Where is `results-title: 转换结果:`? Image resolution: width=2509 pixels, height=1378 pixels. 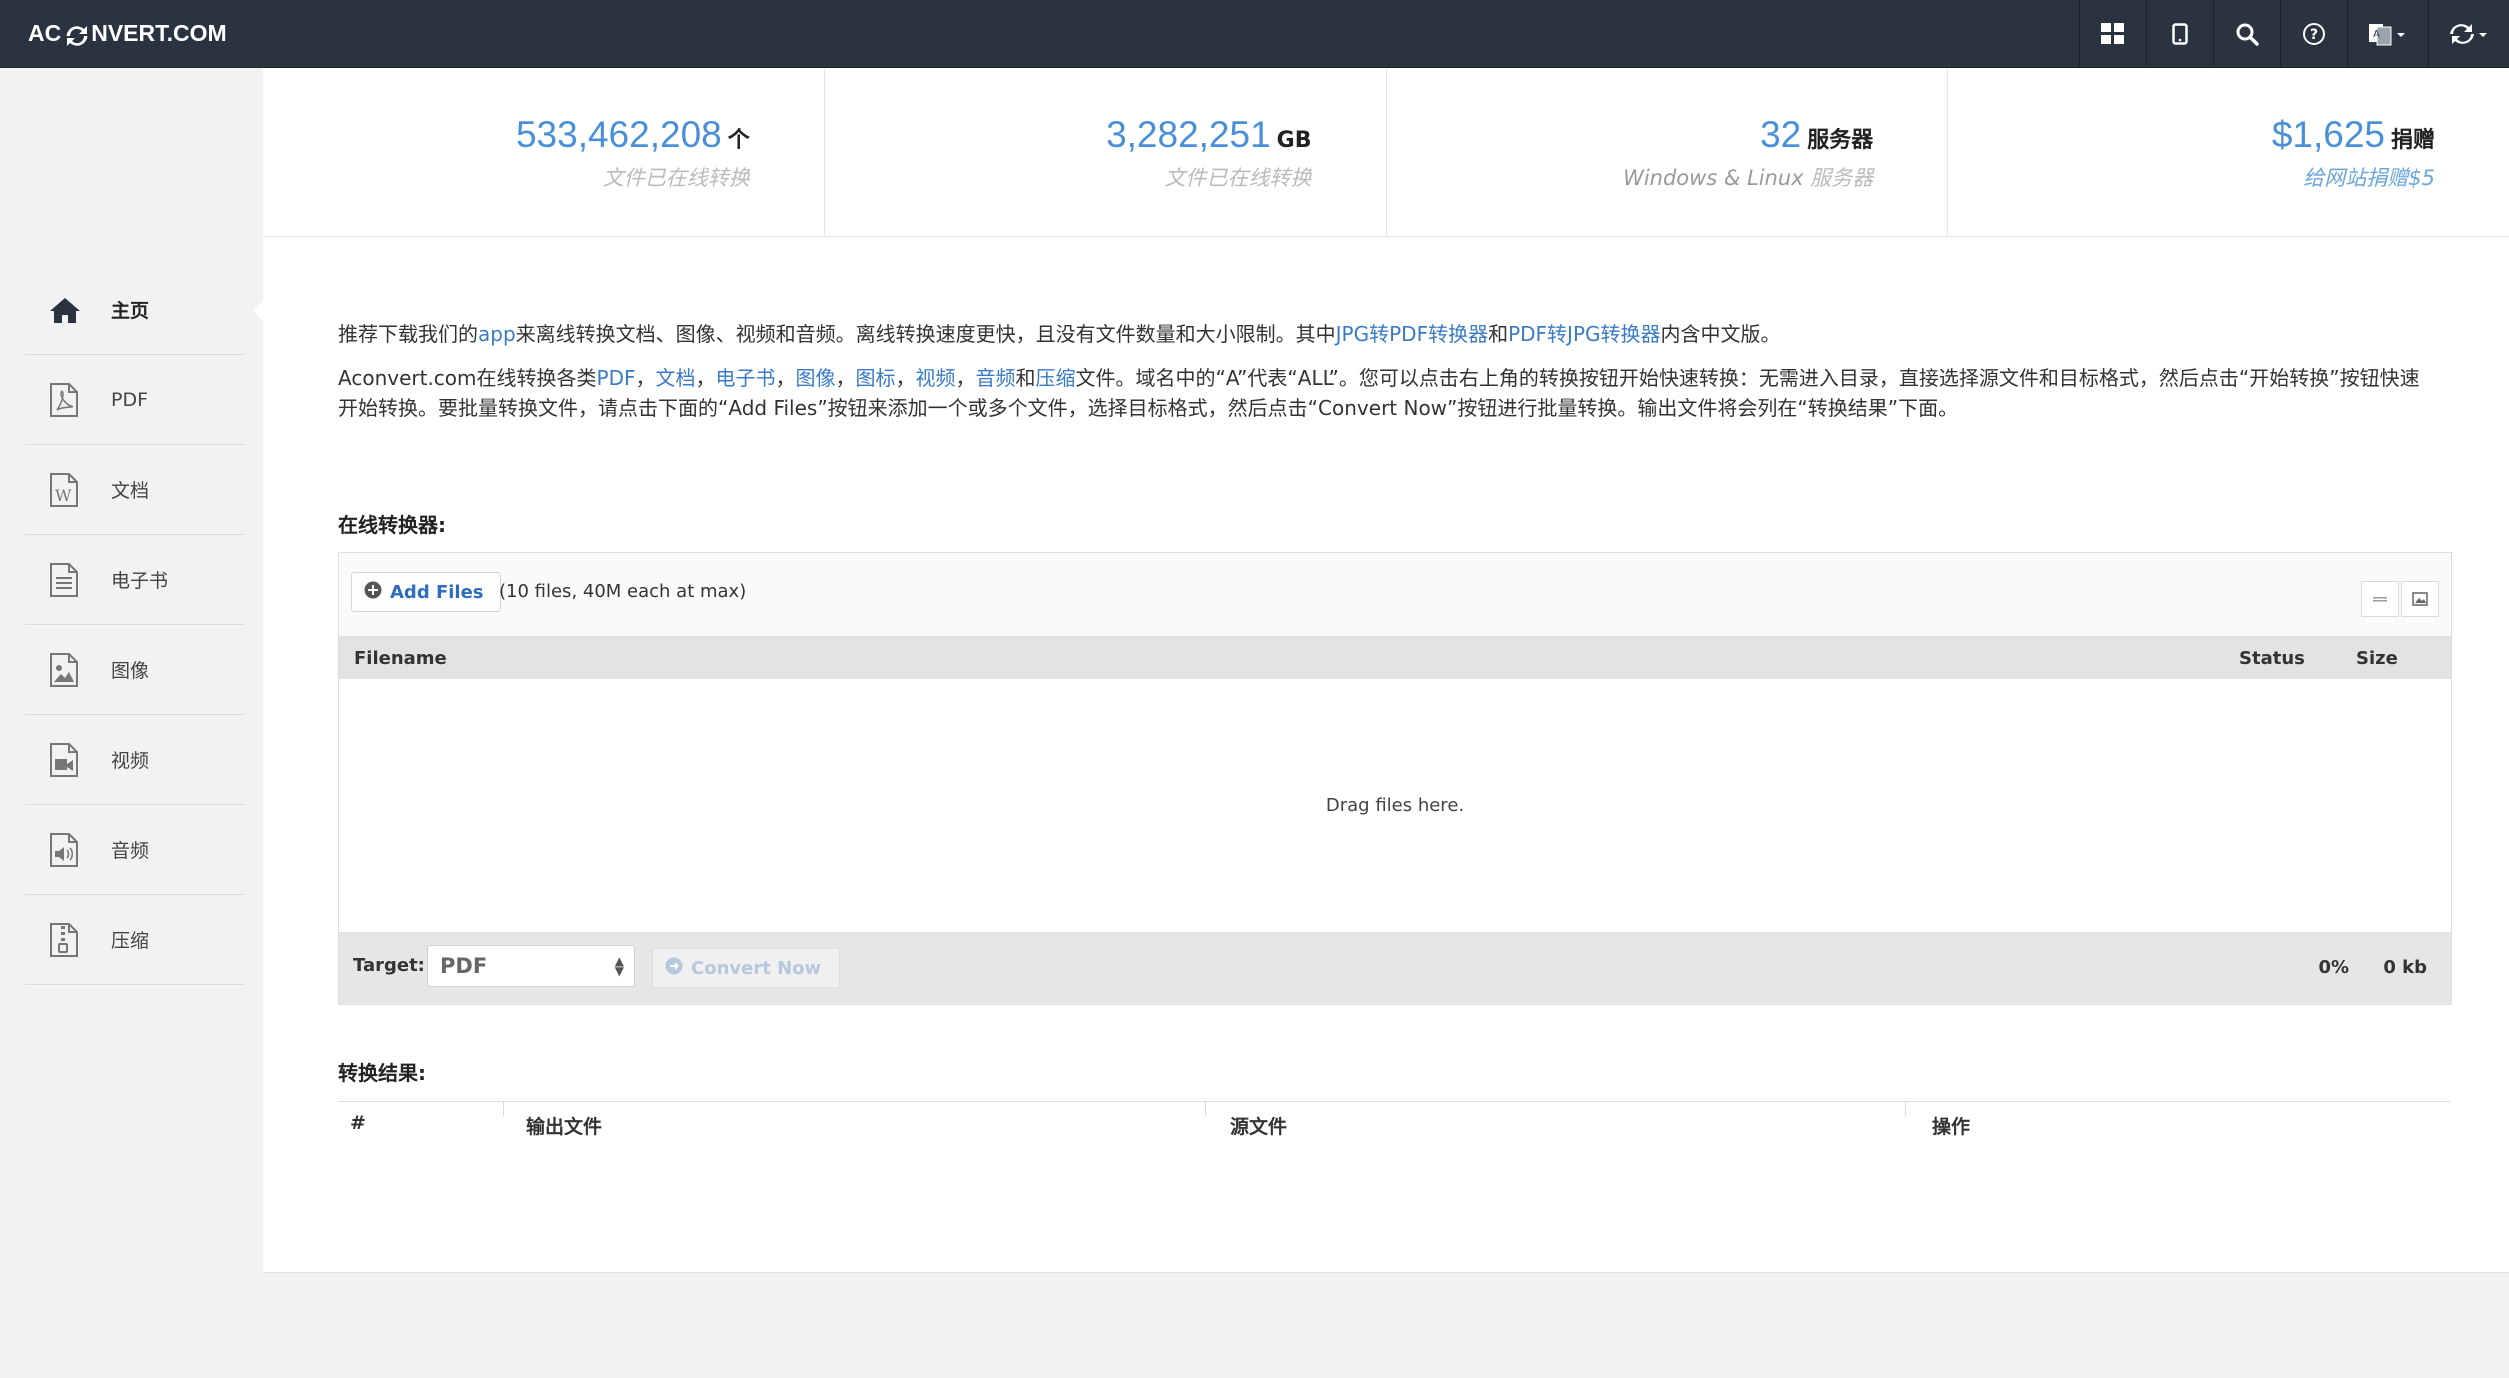 results-title: 转换结果: is located at coordinates (382, 1073).